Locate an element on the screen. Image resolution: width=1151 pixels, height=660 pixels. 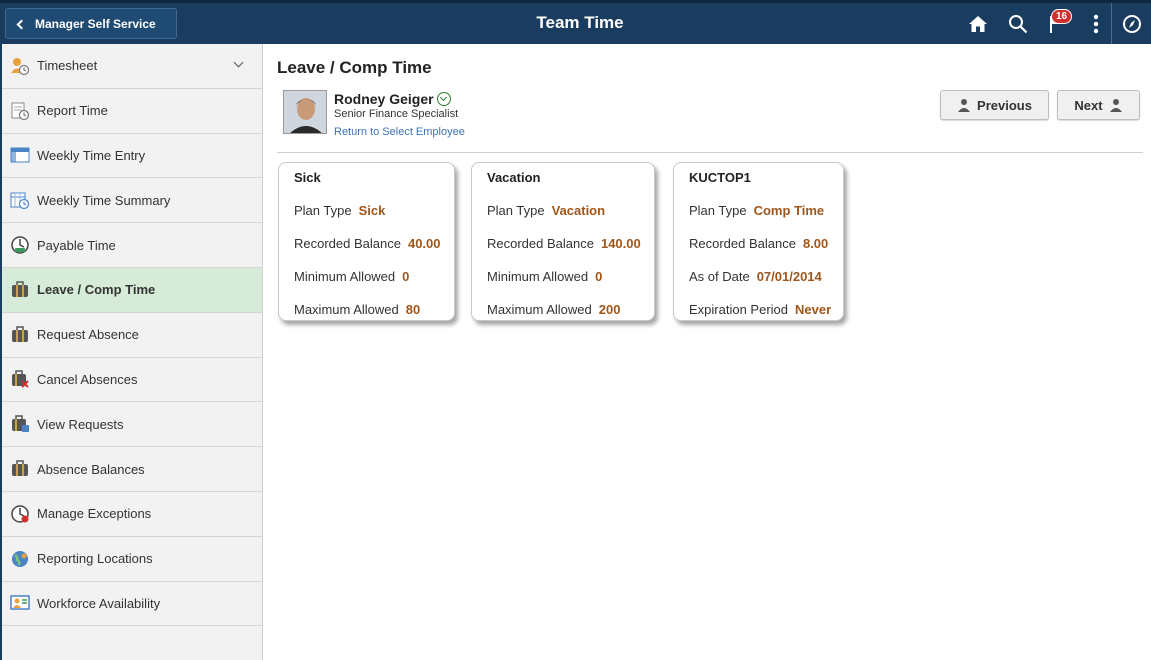
divider is located at coordinates (710, 152).